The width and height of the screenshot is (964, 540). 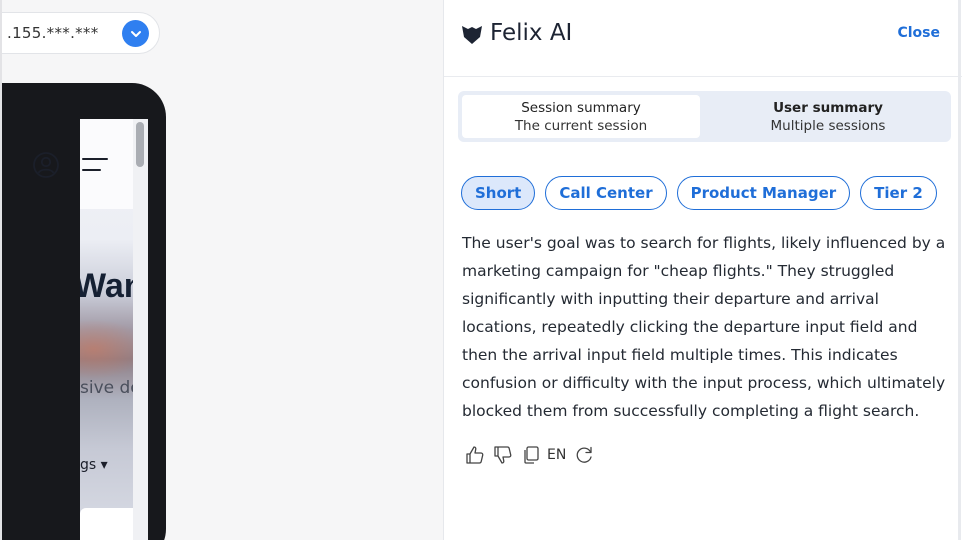 I want to click on close-button: Close, so click(x=918, y=33).